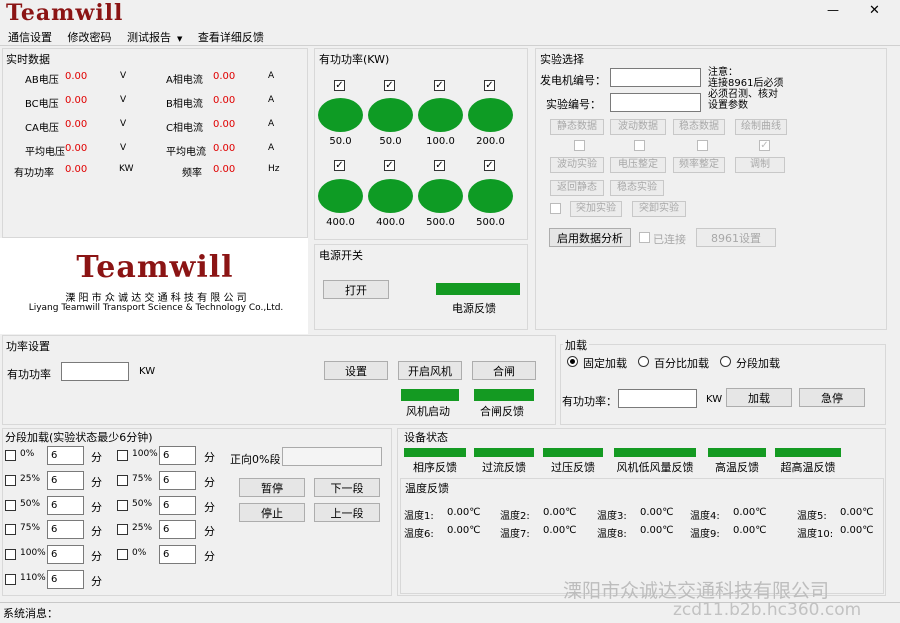 The width and height of the screenshot is (900, 623). Describe the element at coordinates (272, 487) in the screenshot. I see `pause-button: 暂停` at that location.